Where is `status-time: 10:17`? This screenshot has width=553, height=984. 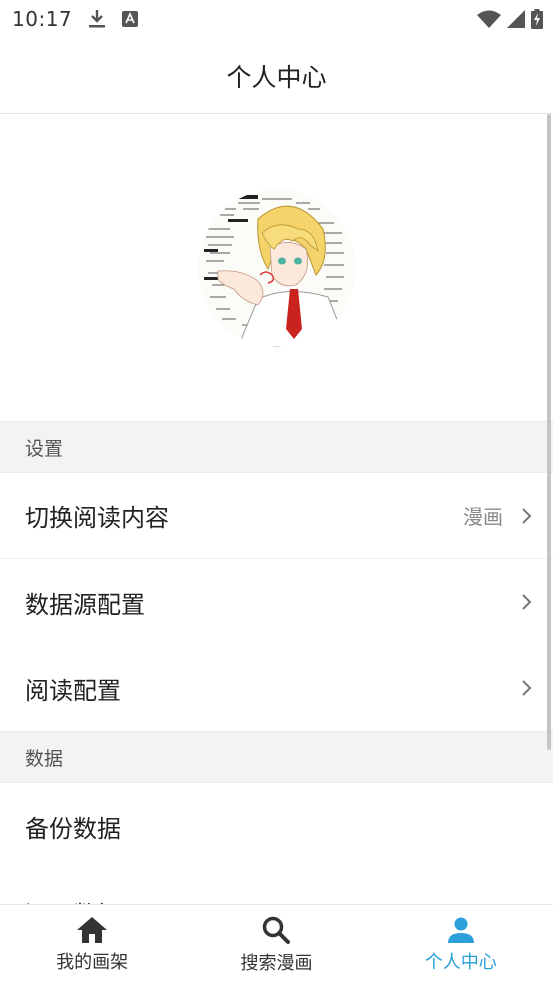 status-time: 10:17 is located at coordinates (42, 19).